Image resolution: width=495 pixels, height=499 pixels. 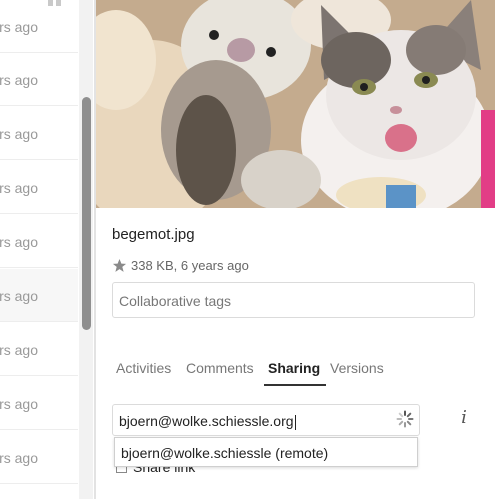 I want to click on file-name: begemot.jpg, so click(x=153, y=234).